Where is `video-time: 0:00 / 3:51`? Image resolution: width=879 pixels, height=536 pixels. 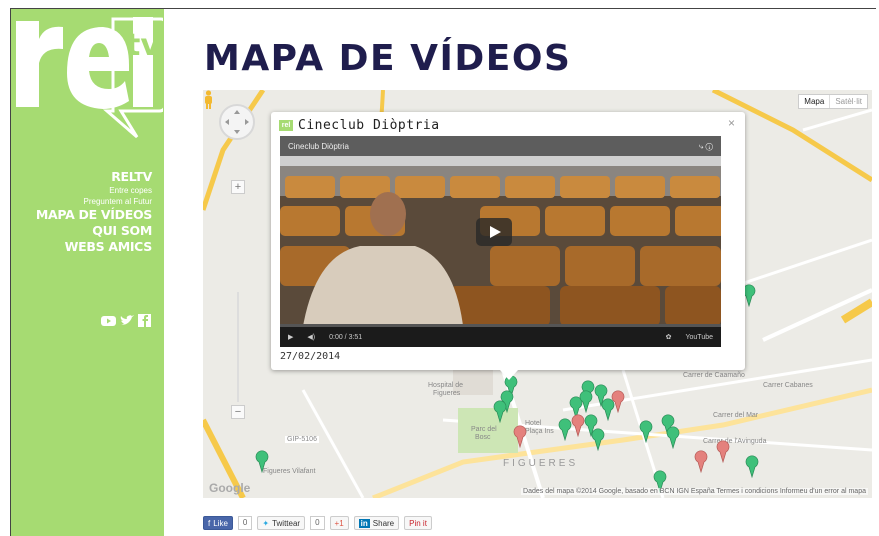
video-time: 0:00 / 3:51 is located at coordinates (346, 337).